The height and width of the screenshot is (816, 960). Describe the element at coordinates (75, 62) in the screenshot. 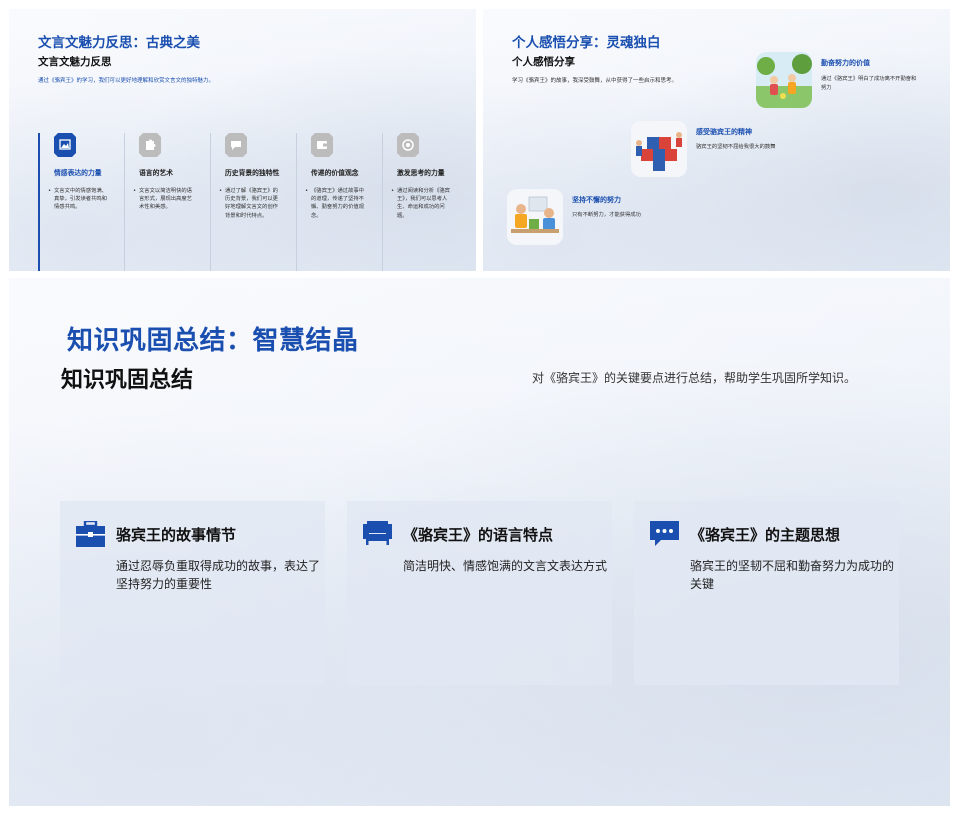

I see `slide-subtitle: 文言文魅力反思` at that location.